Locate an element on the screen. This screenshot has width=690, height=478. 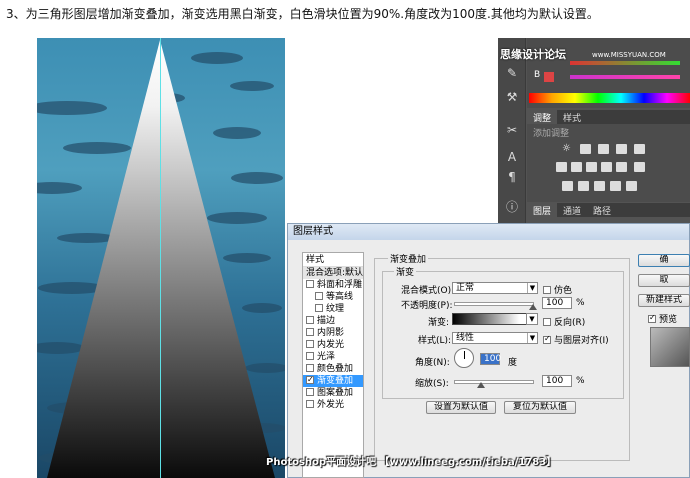
dither-box is located at coordinates (547, 290).